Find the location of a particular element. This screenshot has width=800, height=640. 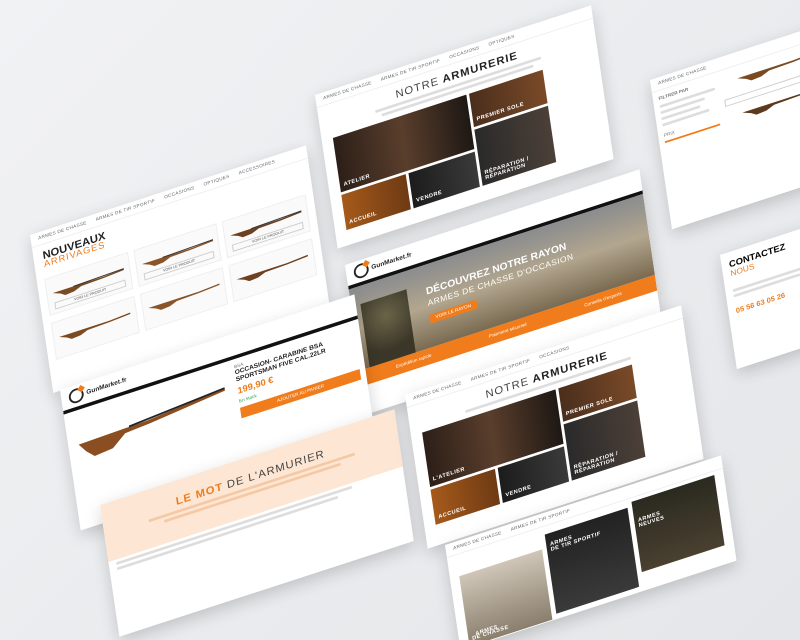

nav-item: OPTIQUES is located at coordinates (501, 41).